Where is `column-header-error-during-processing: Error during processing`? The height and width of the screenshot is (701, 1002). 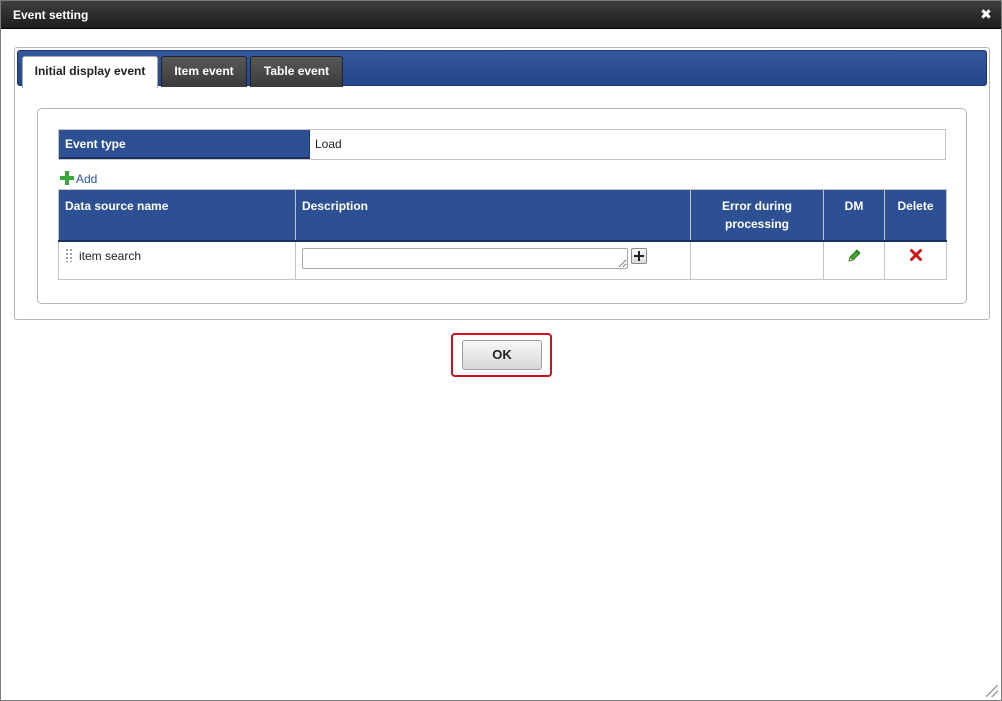
column-header-error-during-processing: Error during processing is located at coordinates (757, 215).